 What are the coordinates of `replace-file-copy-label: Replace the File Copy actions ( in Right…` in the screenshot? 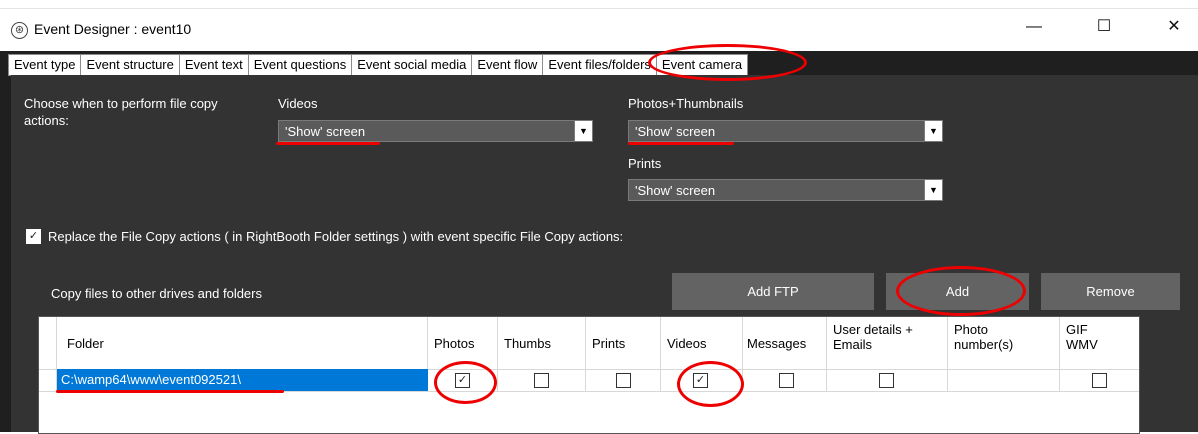 It's located at (336, 236).